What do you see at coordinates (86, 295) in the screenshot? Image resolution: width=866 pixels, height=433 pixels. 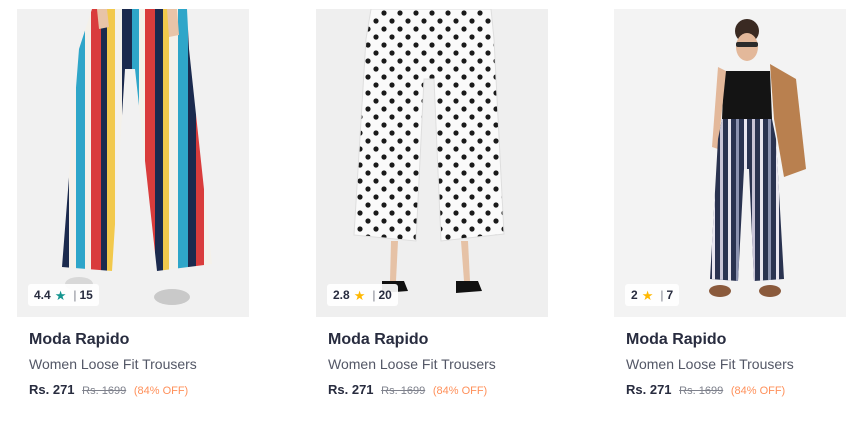 I see `rating-count: 15` at bounding box center [86, 295].